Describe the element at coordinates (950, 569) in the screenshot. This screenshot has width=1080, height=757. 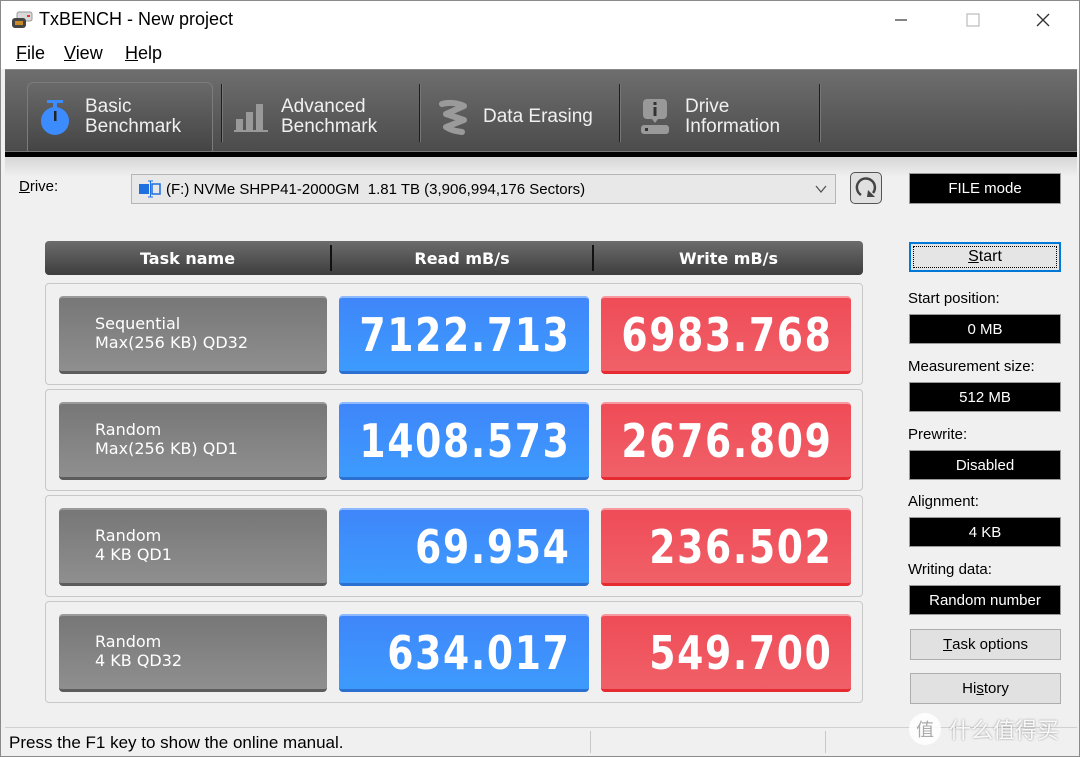
I see `writing-data-label: Writing data:` at that location.